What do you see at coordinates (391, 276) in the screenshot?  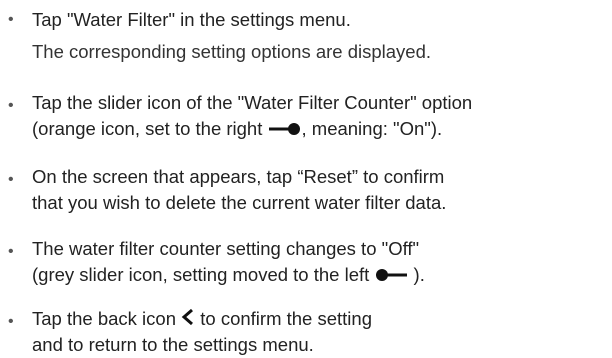 I see `slider-left-icon` at bounding box center [391, 276].